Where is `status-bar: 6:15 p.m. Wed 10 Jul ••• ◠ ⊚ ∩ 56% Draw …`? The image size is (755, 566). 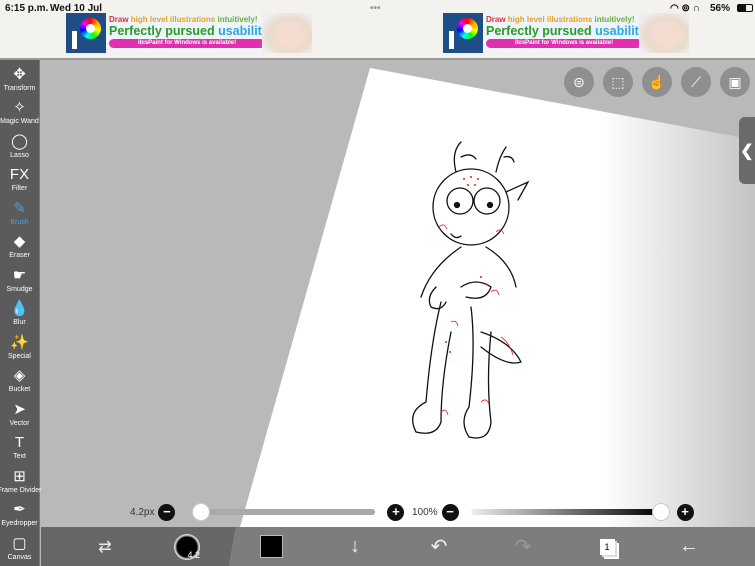 status-bar: 6:15 p.m. Wed 10 Jul ••• ◠ ⊚ ∩ 56% Draw … is located at coordinates (377, 30).